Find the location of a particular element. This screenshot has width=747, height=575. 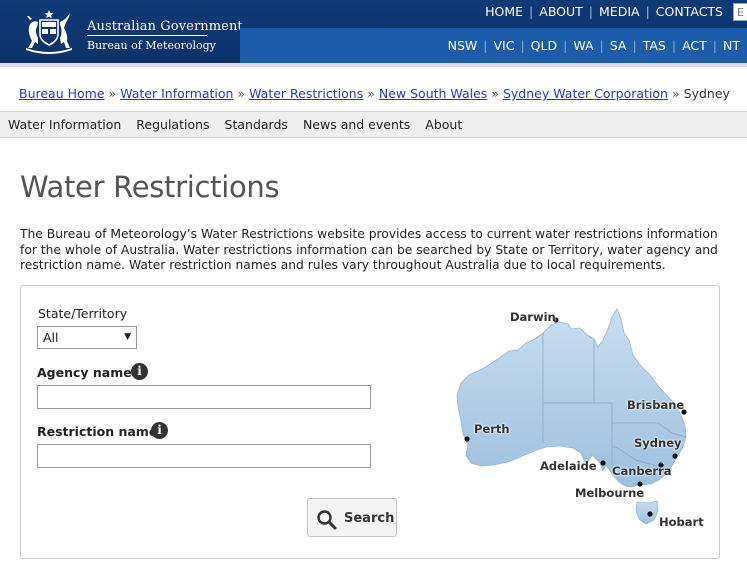

nav-standards: Standards is located at coordinates (256, 124).